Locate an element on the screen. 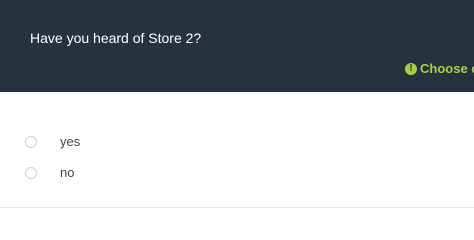  hint-text: Choose o is located at coordinates (447, 68).